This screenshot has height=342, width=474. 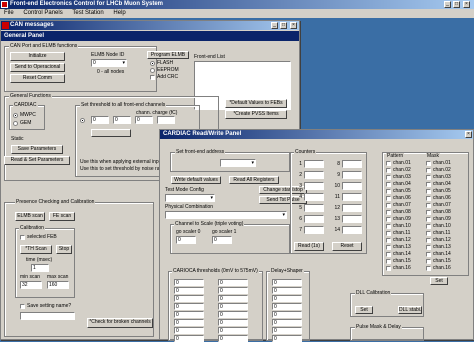 What do you see at coordinates (466, 4) in the screenshot?
I see `close-icon: ×` at bounding box center [466, 4].